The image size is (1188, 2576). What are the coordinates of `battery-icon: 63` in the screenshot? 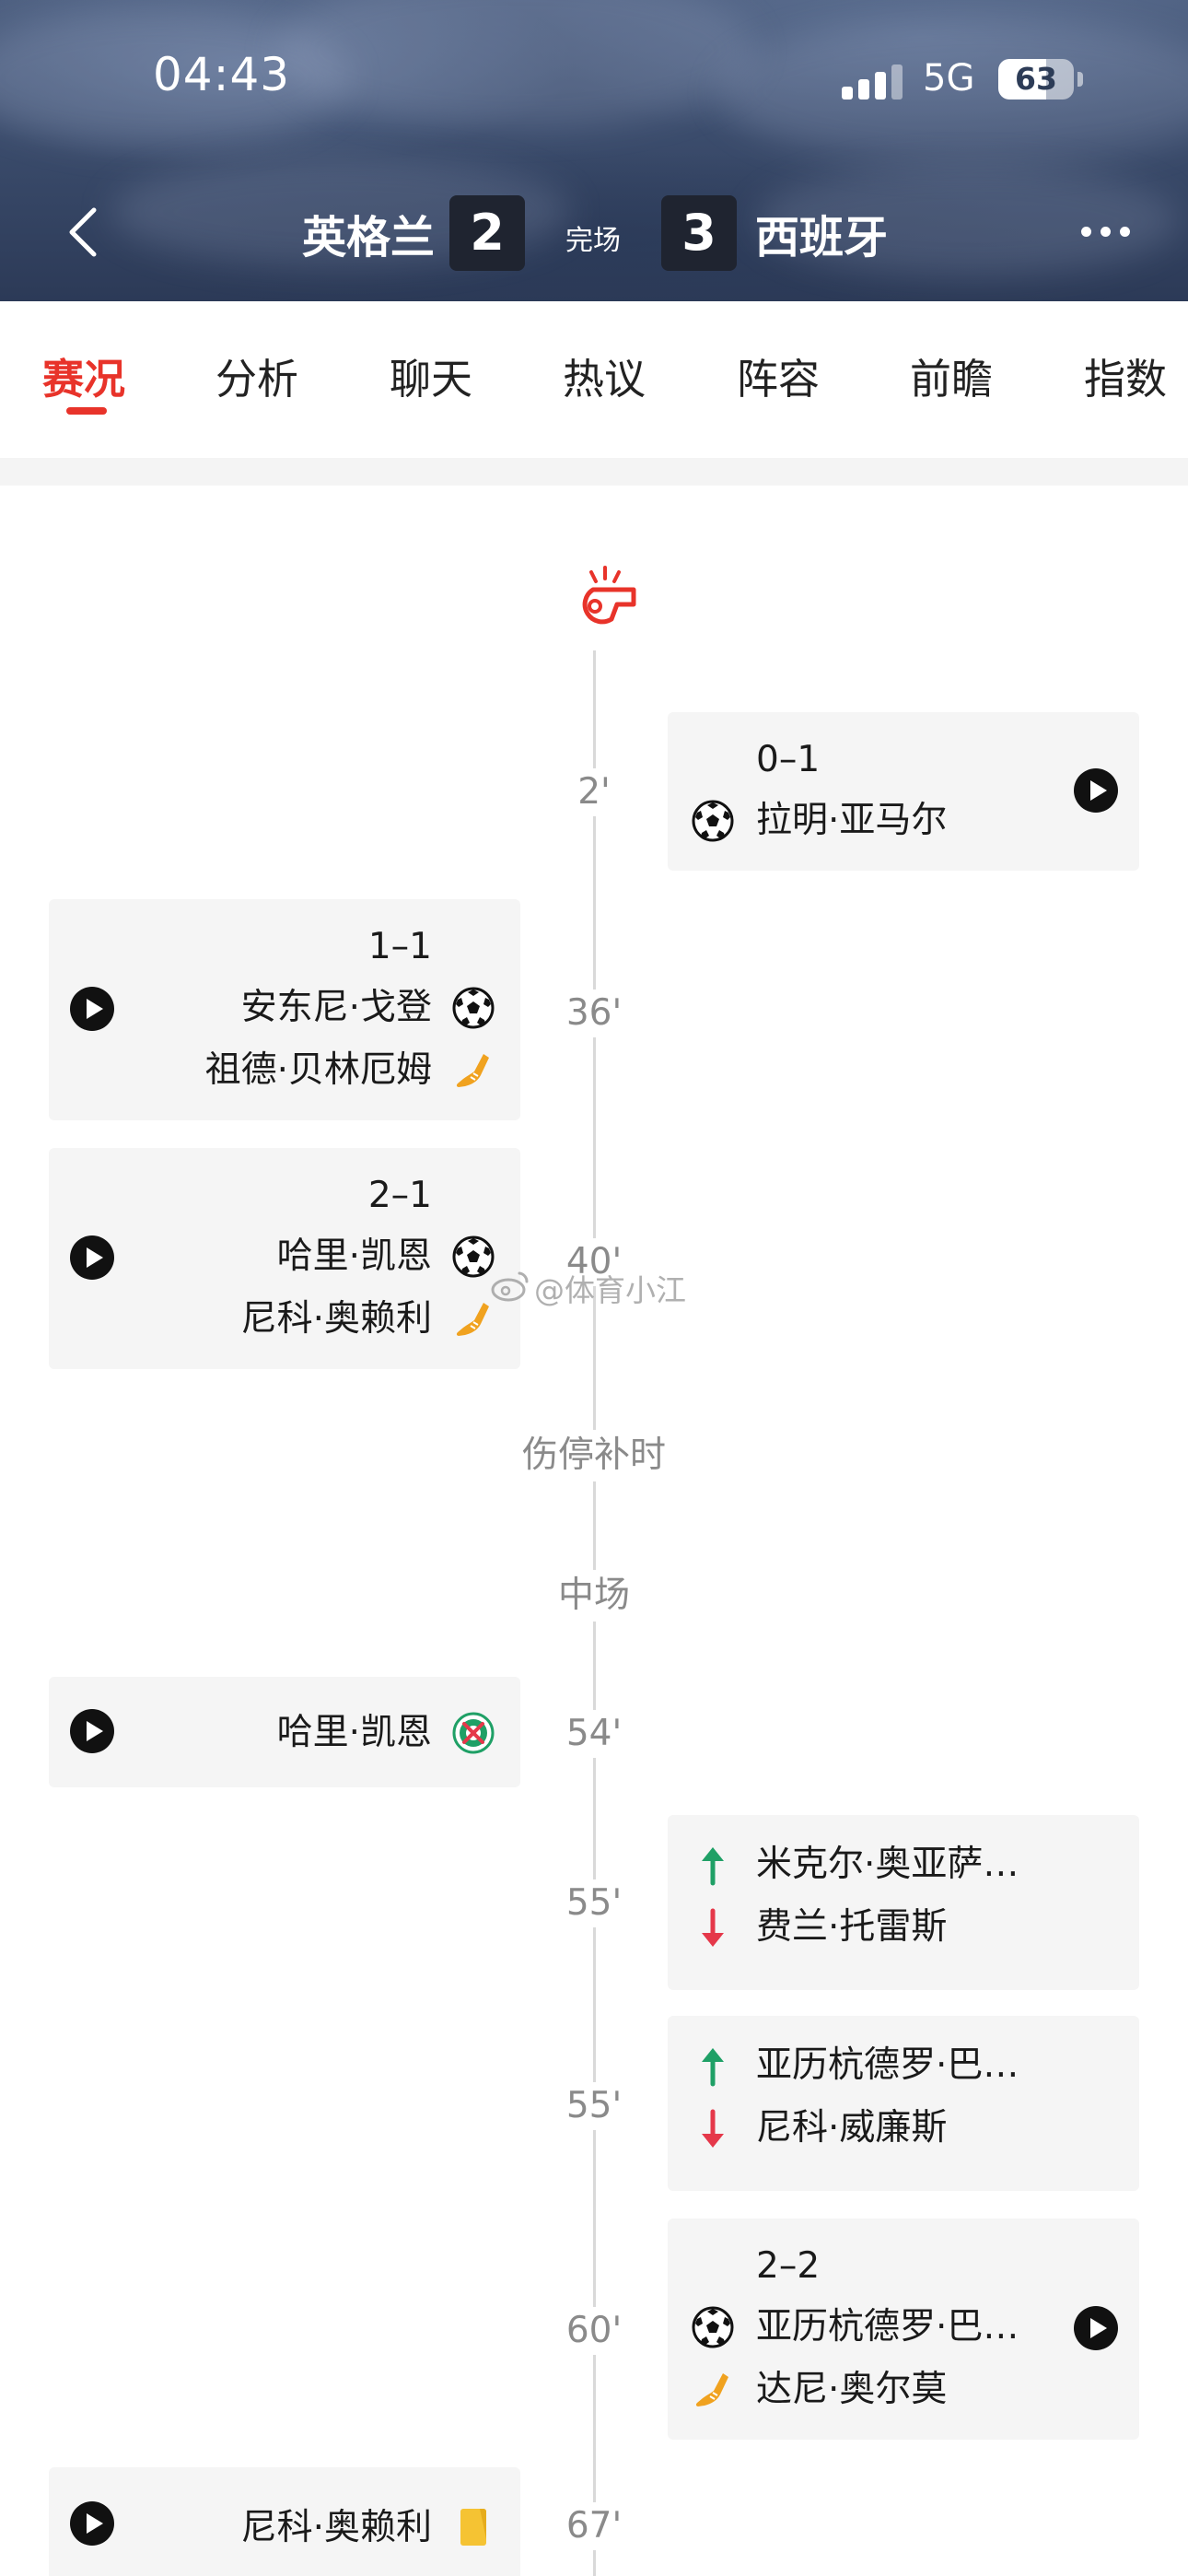 It's located at (1036, 79).